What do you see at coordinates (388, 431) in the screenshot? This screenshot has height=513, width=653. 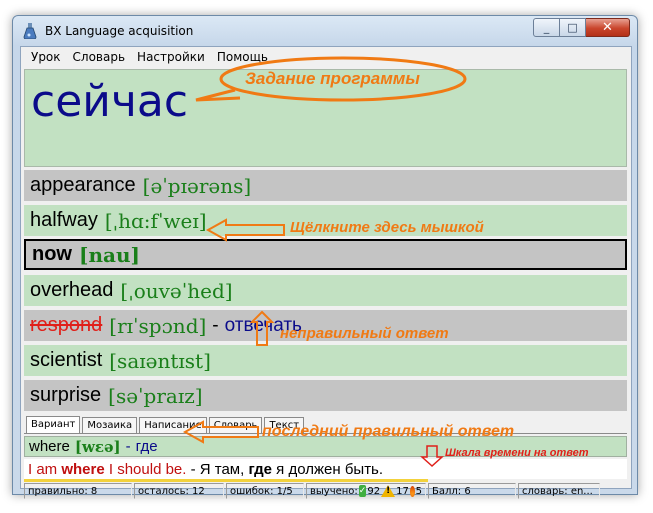 I see `annotation-last-answer: последний правильный ответ` at bounding box center [388, 431].